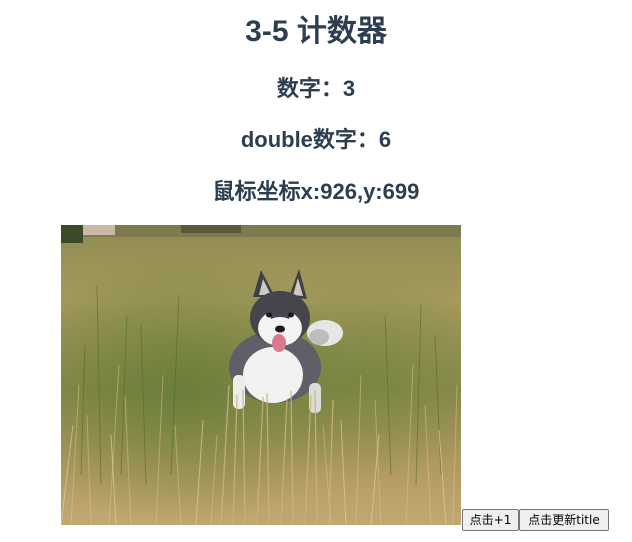 The height and width of the screenshot is (542, 632). I want to click on double-count-label: double数字：, so click(309, 139).